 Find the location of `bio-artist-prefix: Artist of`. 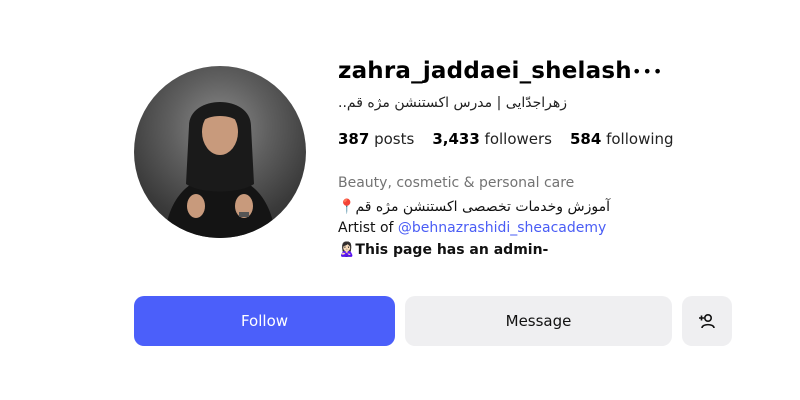

bio-artist-prefix: Artist of is located at coordinates (368, 228).